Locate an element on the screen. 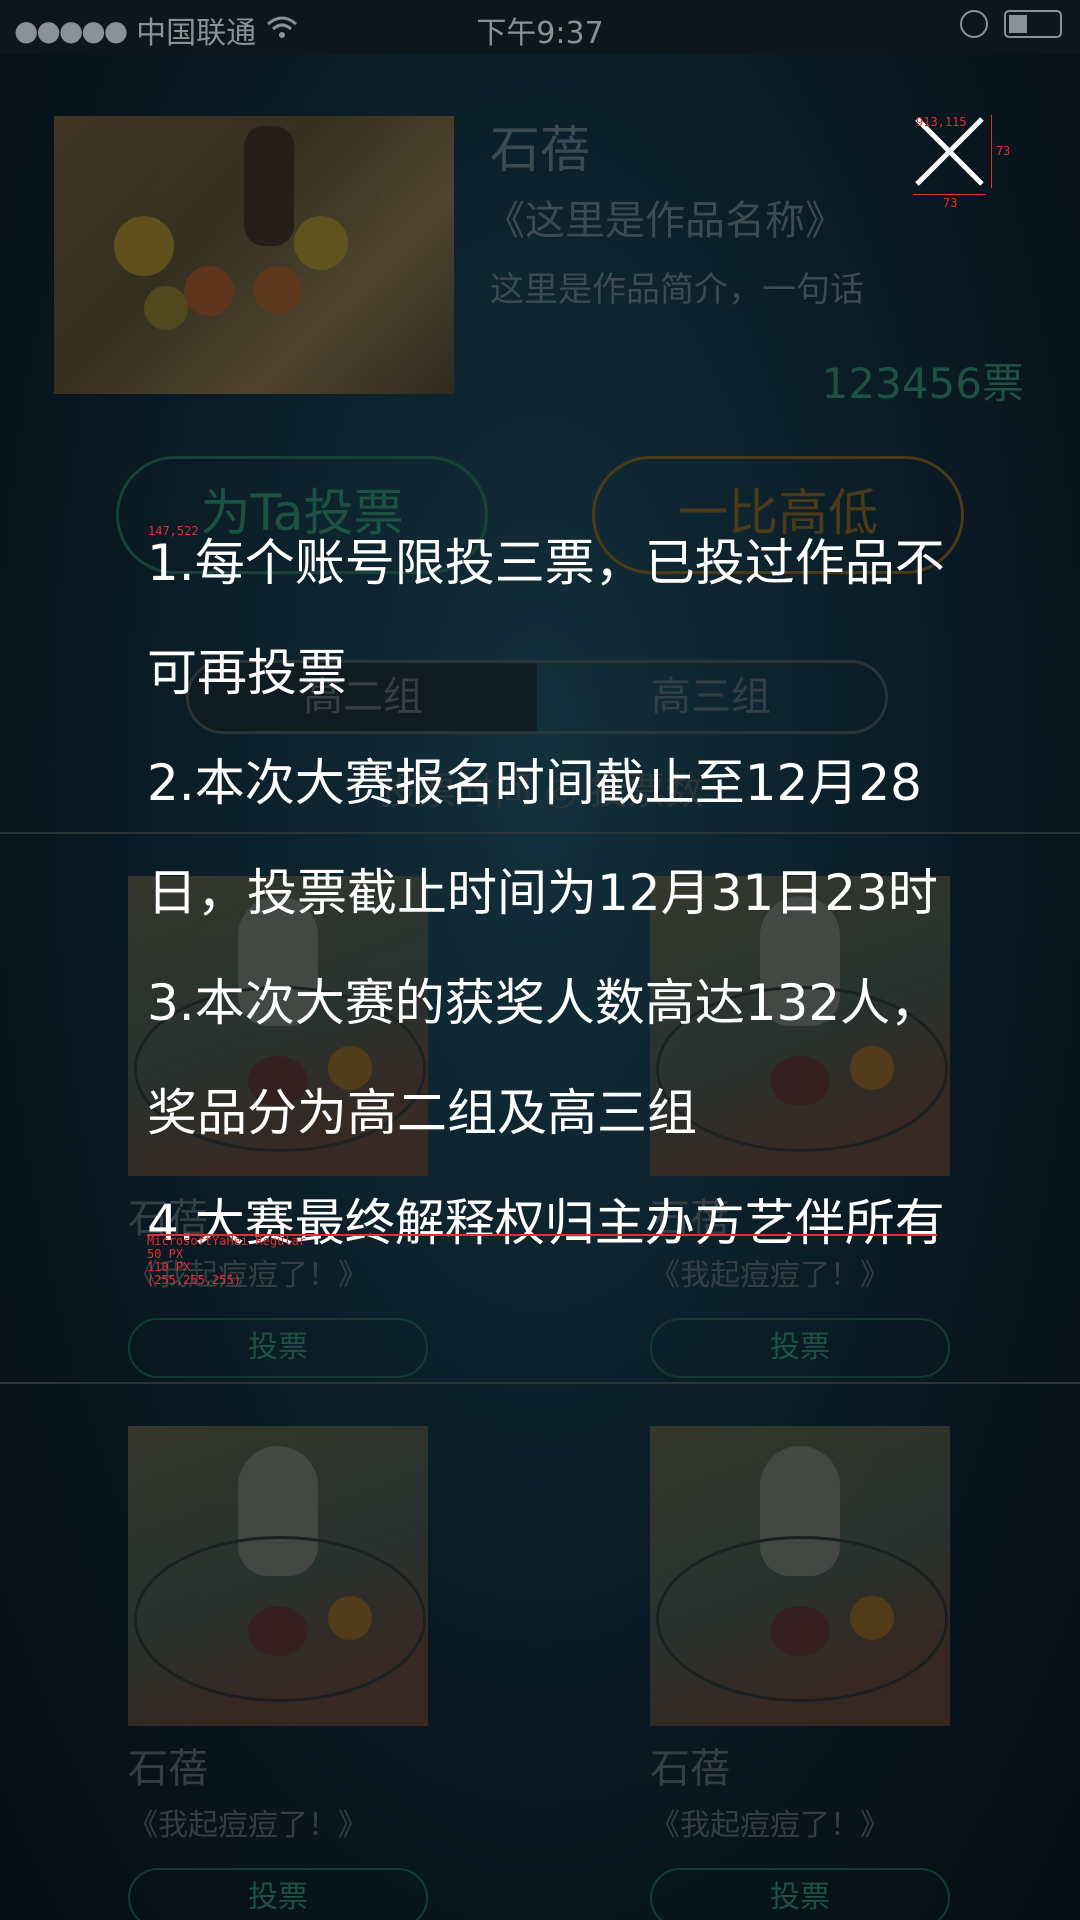  rule-item: 2.本次大赛报名时间截止至12月28日，投票截止时间为12月31日23时 is located at coordinates (542, 838).